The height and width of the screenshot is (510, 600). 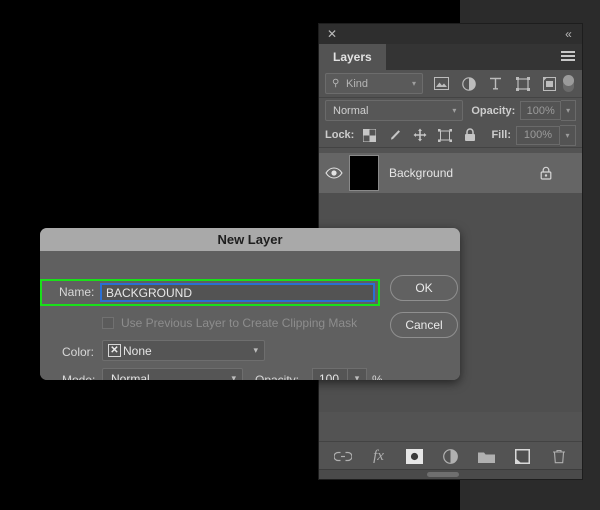 I want to click on ok-button: OK, so click(x=424, y=288).